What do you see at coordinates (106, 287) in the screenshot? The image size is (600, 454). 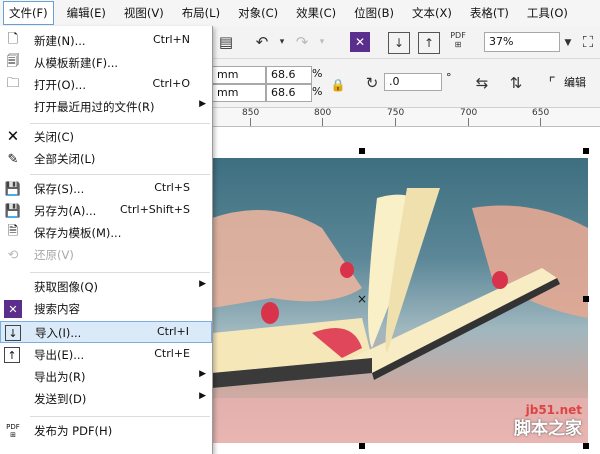 I see `menu-item-acquire-image: 获取图像(Q) ▶` at bounding box center [106, 287].